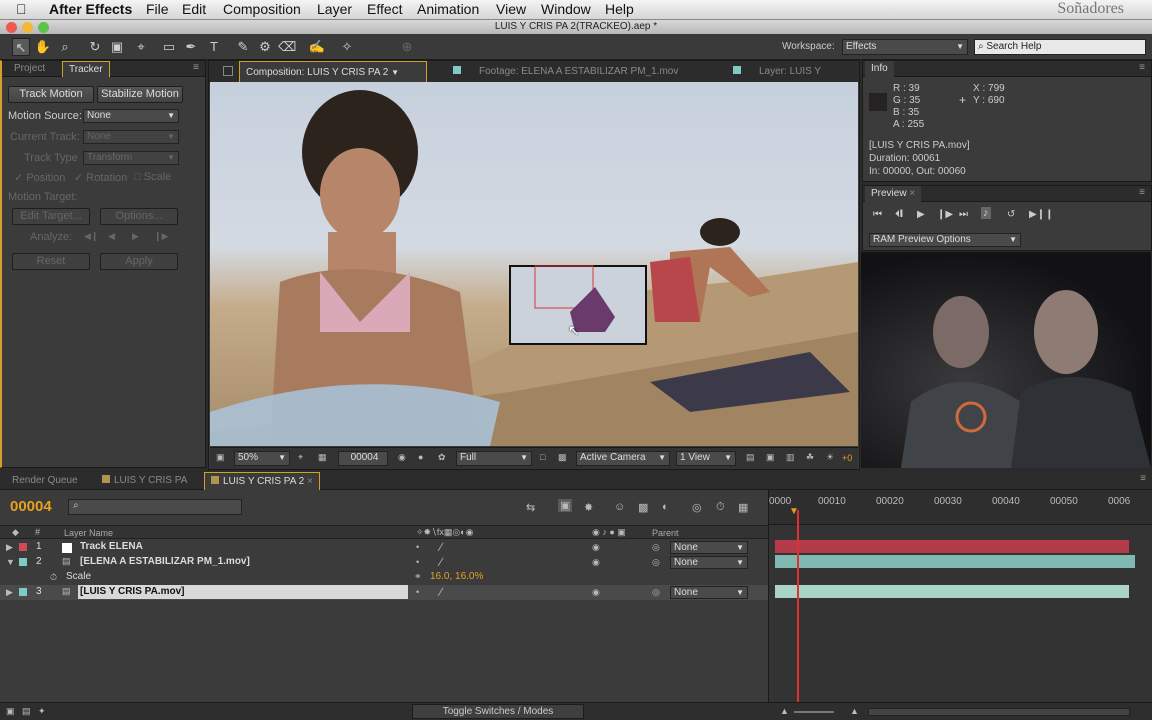 The image size is (1152, 720). Describe the element at coordinates (402, 457) in the screenshot. I see `snapshot-icon: ◉` at that location.